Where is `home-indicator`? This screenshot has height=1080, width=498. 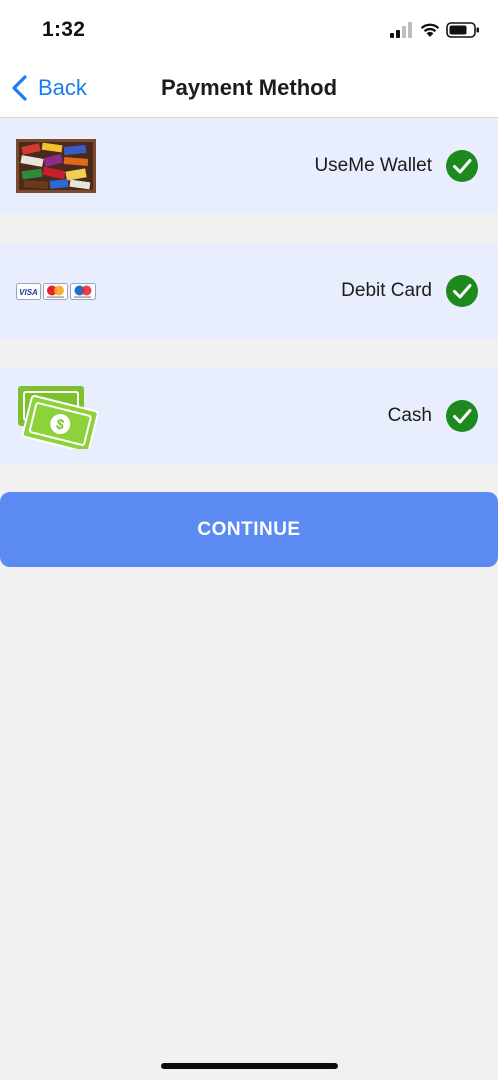 home-indicator is located at coordinates (249, 1066).